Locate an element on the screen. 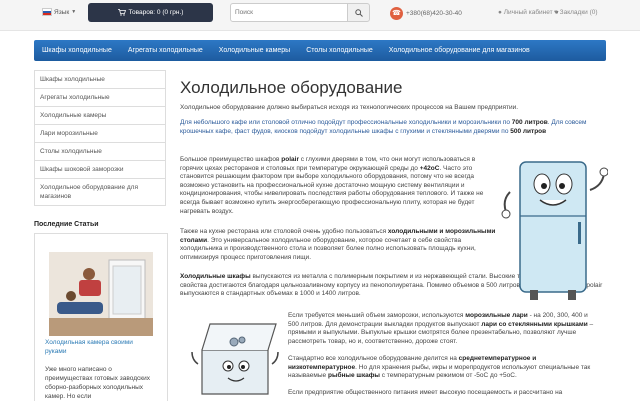 Image resolution: width=640 pixels, height=402 pixels. bookmarks-label: Закладки (0) is located at coordinates (578, 12).